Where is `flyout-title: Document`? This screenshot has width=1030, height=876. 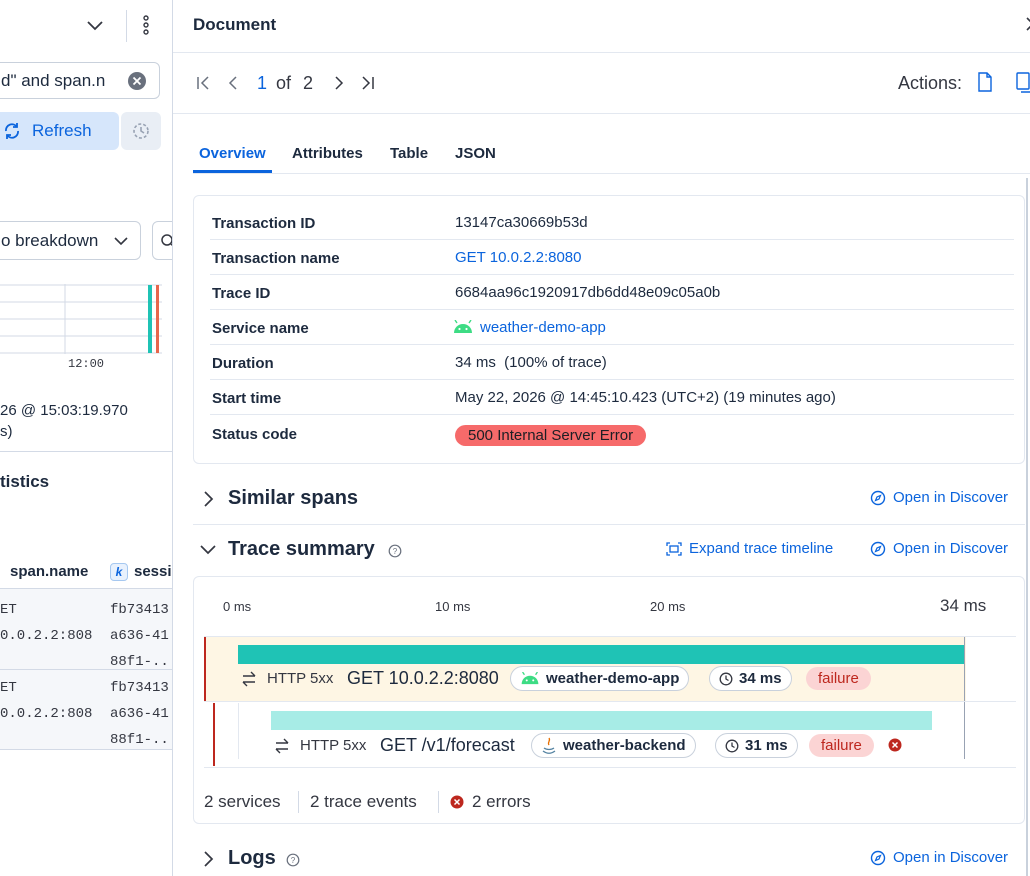
flyout-title: Document is located at coordinates (235, 24).